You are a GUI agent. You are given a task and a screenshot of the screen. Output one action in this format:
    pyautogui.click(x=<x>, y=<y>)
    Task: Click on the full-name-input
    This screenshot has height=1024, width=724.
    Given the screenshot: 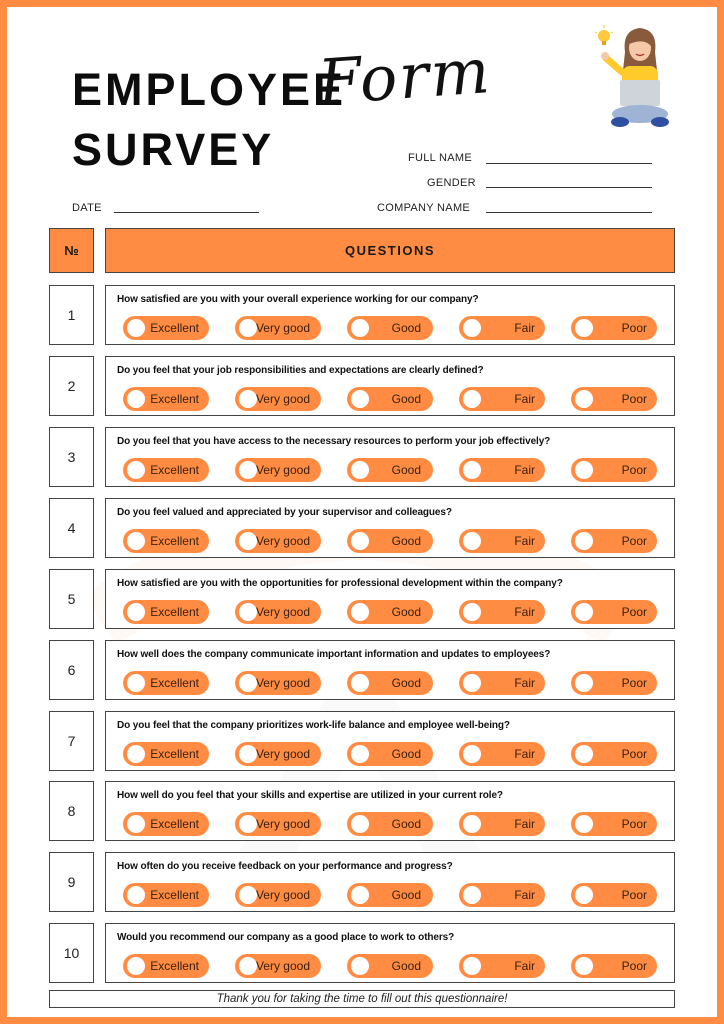 What is the action you would take?
    pyautogui.click(x=569, y=163)
    